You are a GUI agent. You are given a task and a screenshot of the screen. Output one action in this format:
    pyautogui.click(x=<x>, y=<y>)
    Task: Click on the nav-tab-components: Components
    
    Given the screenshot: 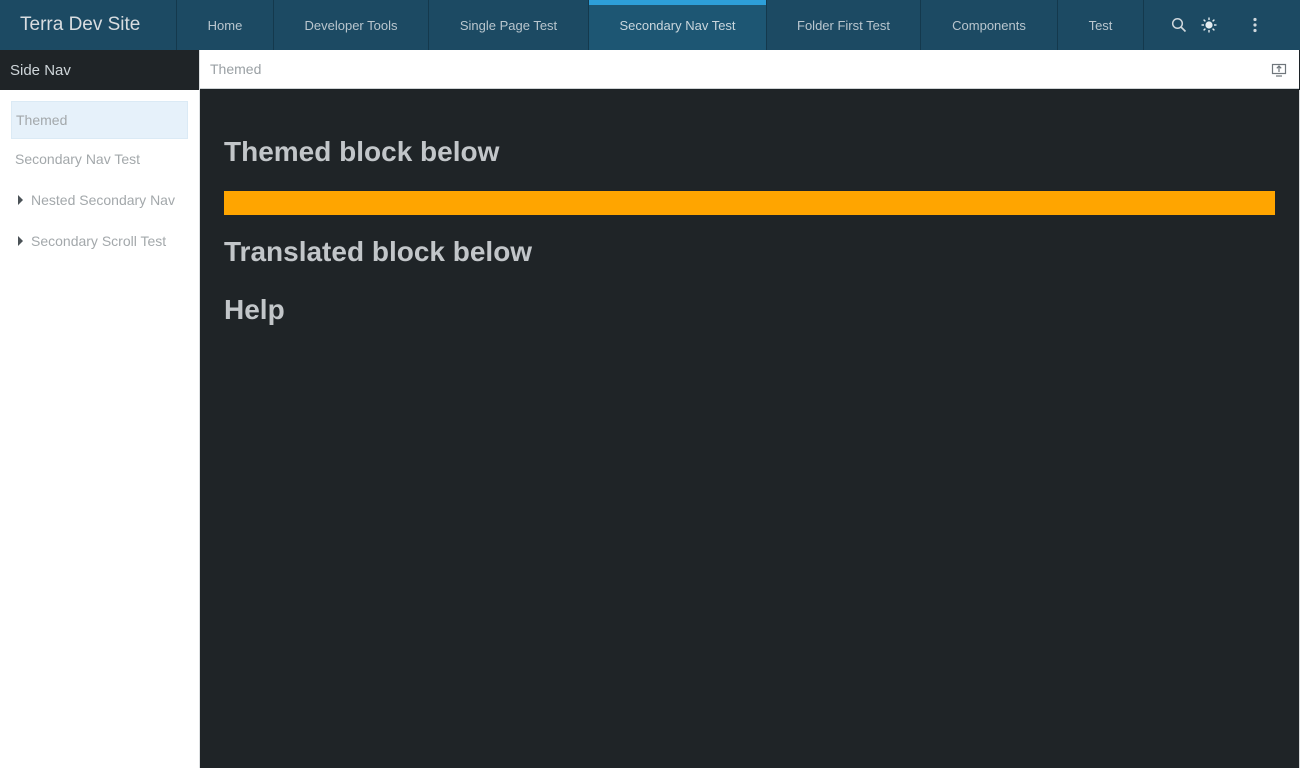 What is the action you would take?
    pyautogui.click(x=989, y=25)
    